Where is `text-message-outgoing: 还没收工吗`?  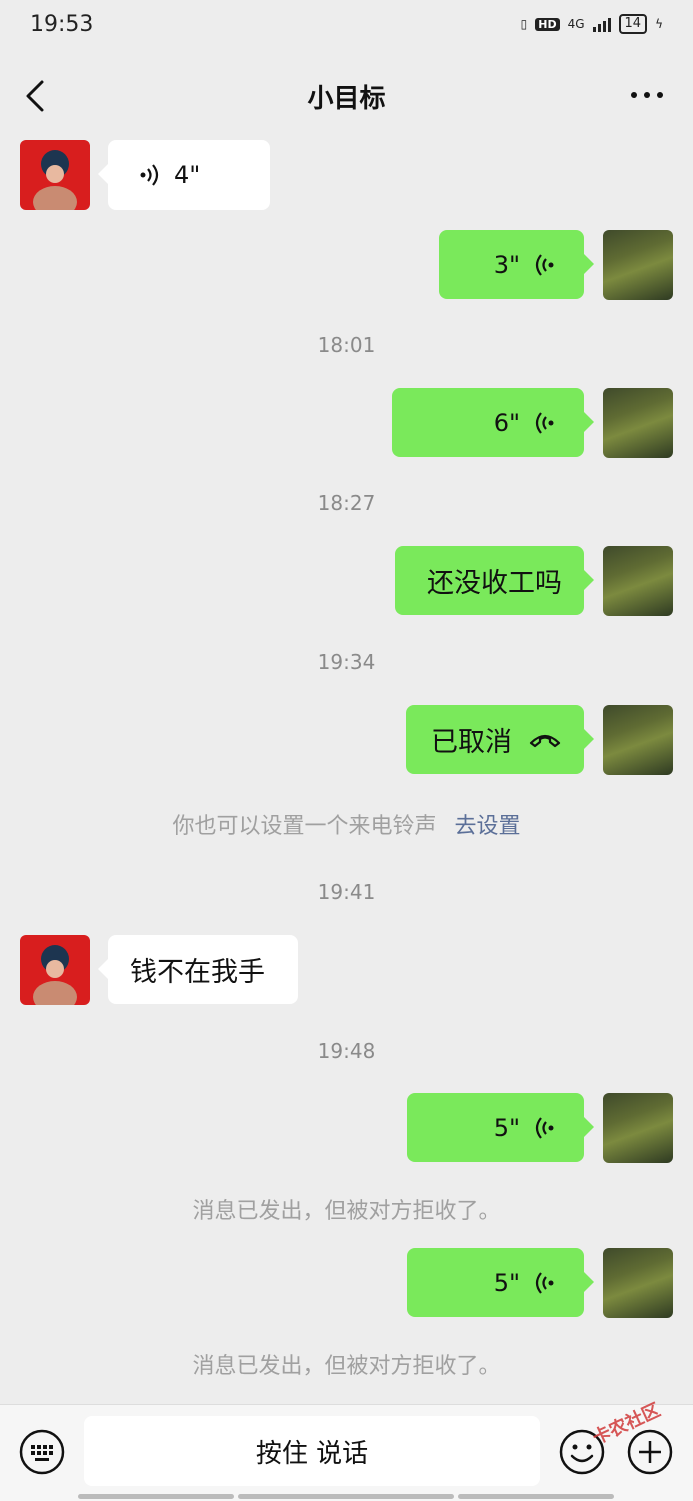
text-message-outgoing: 还没收工吗 is located at coordinates (494, 580).